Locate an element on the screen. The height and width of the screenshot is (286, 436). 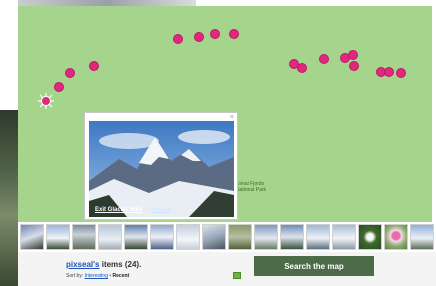
map-place-label: Kenai Fjords National Park is located at coordinates (256, 187).